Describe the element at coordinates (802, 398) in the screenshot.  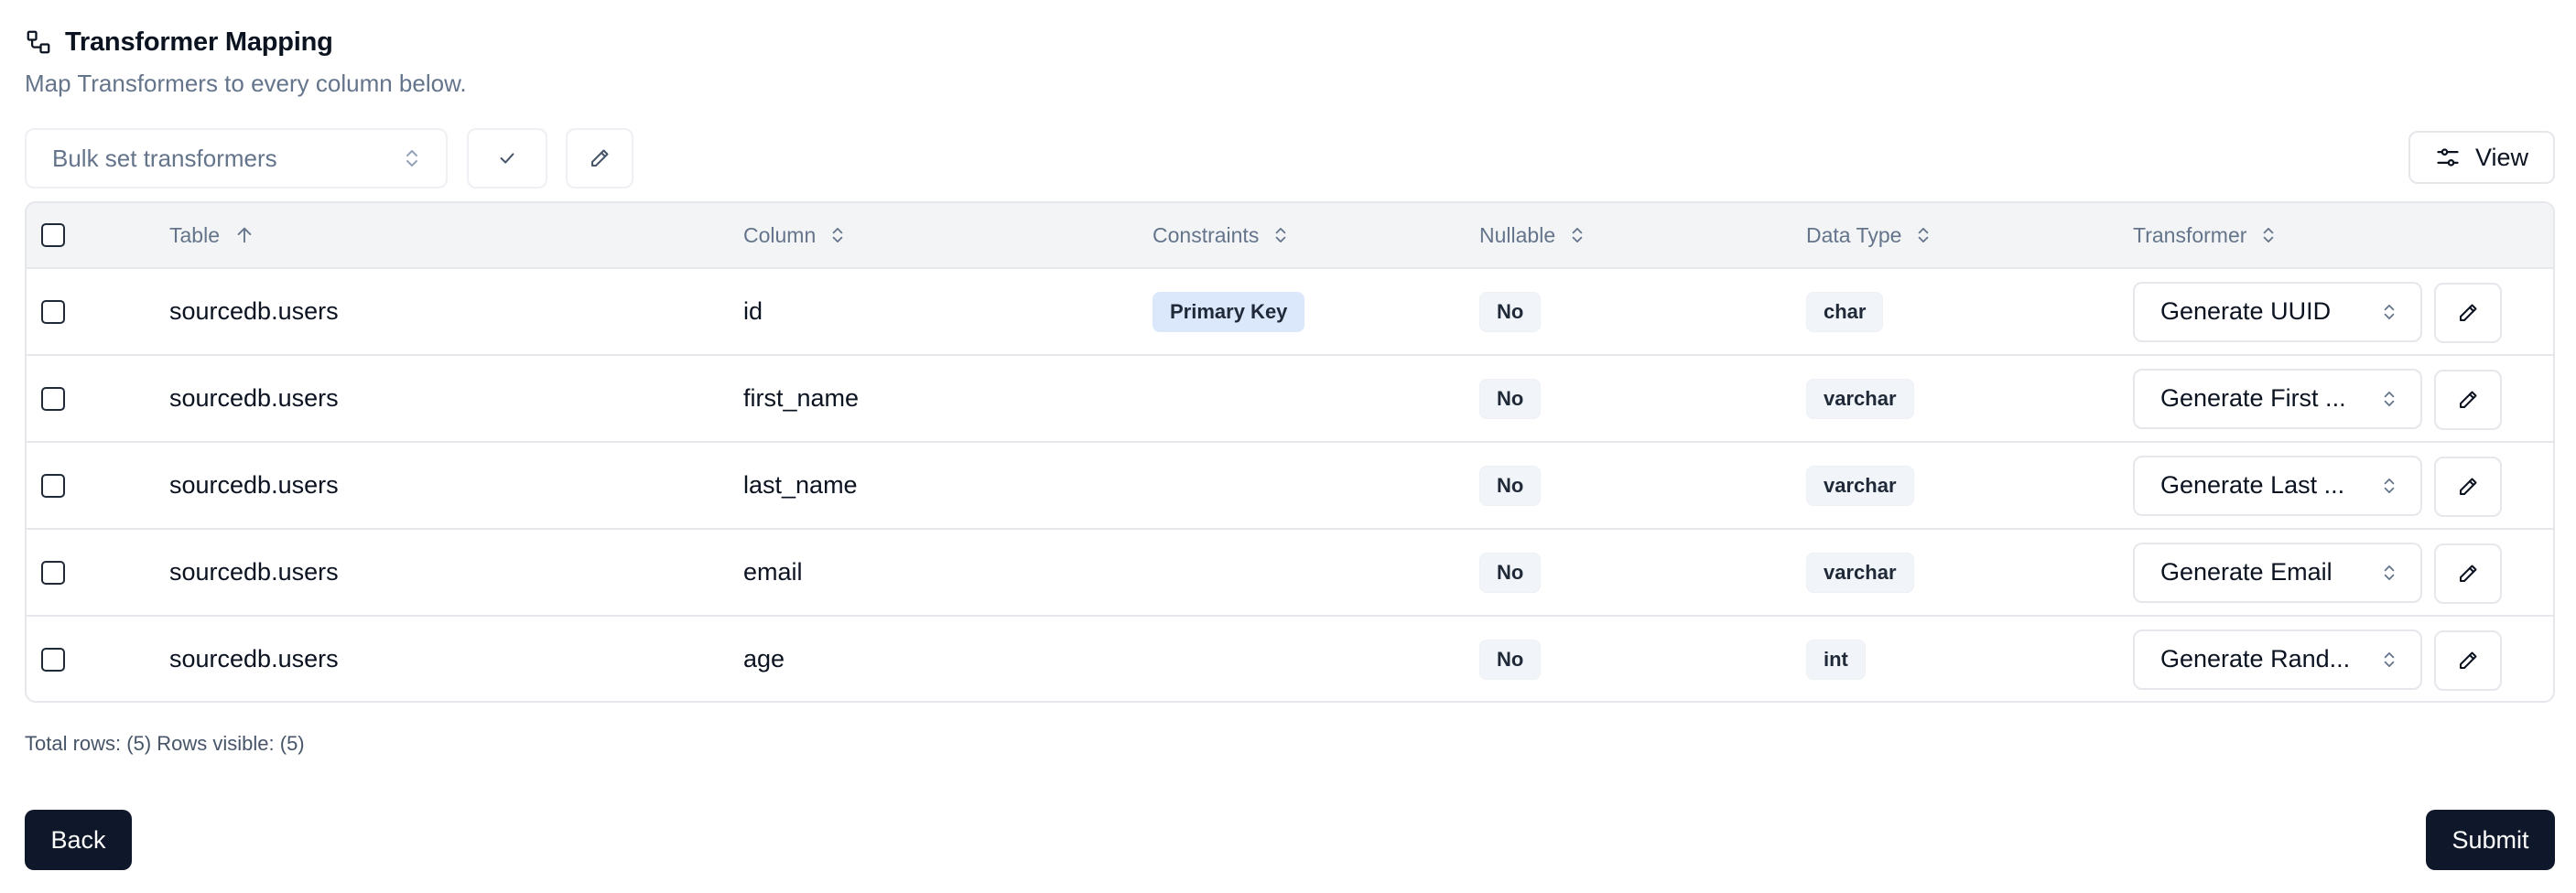
I see `cell-column: first_name` at that location.